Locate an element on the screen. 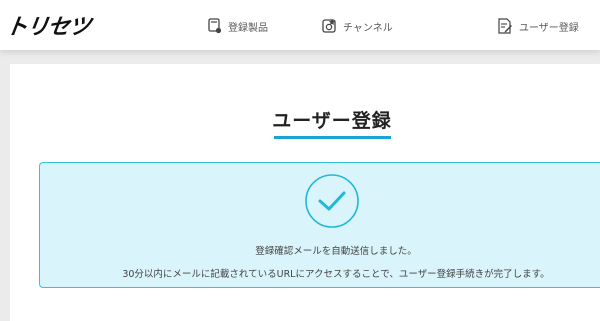 The height and width of the screenshot is (321, 600). nav-user-register-label: ユーザー登録 is located at coordinates (549, 28).